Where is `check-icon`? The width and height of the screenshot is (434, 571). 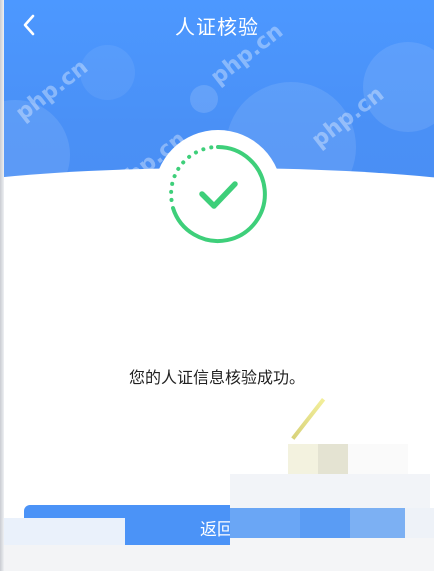
check-icon is located at coordinates (218, 195).